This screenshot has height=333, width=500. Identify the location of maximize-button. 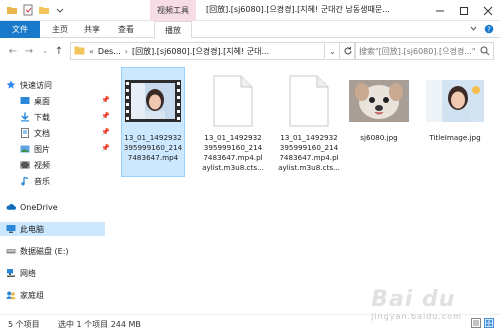
(464, 10).